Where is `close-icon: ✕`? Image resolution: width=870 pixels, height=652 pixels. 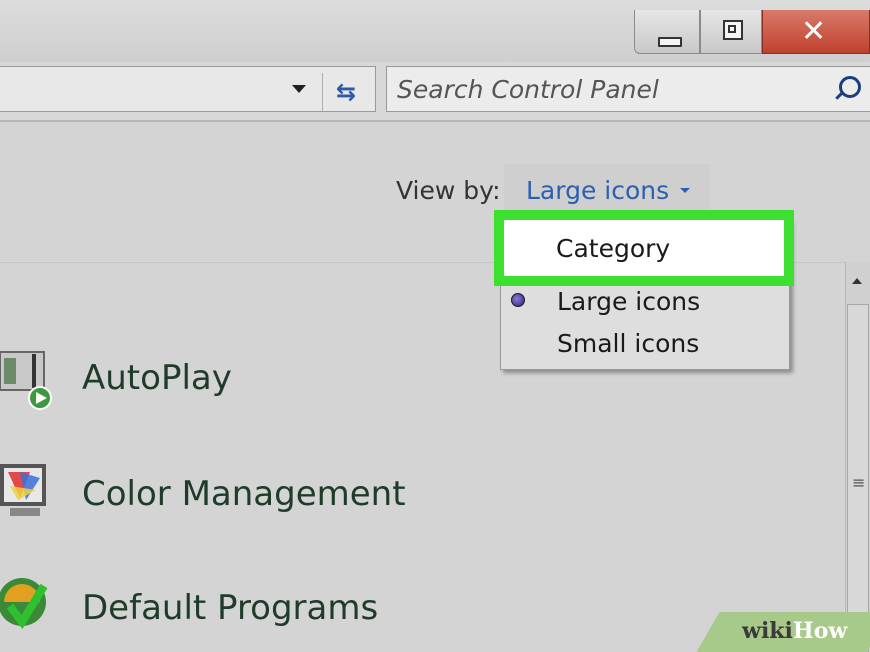
close-icon: ✕ is located at coordinates (814, 31).